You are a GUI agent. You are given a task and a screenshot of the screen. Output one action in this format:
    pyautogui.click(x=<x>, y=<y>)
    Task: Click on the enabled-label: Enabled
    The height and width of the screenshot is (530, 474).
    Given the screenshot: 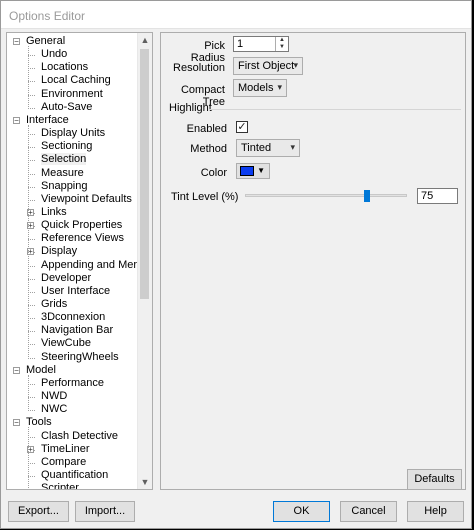 What is the action you would take?
    pyautogui.click(x=206, y=129)
    